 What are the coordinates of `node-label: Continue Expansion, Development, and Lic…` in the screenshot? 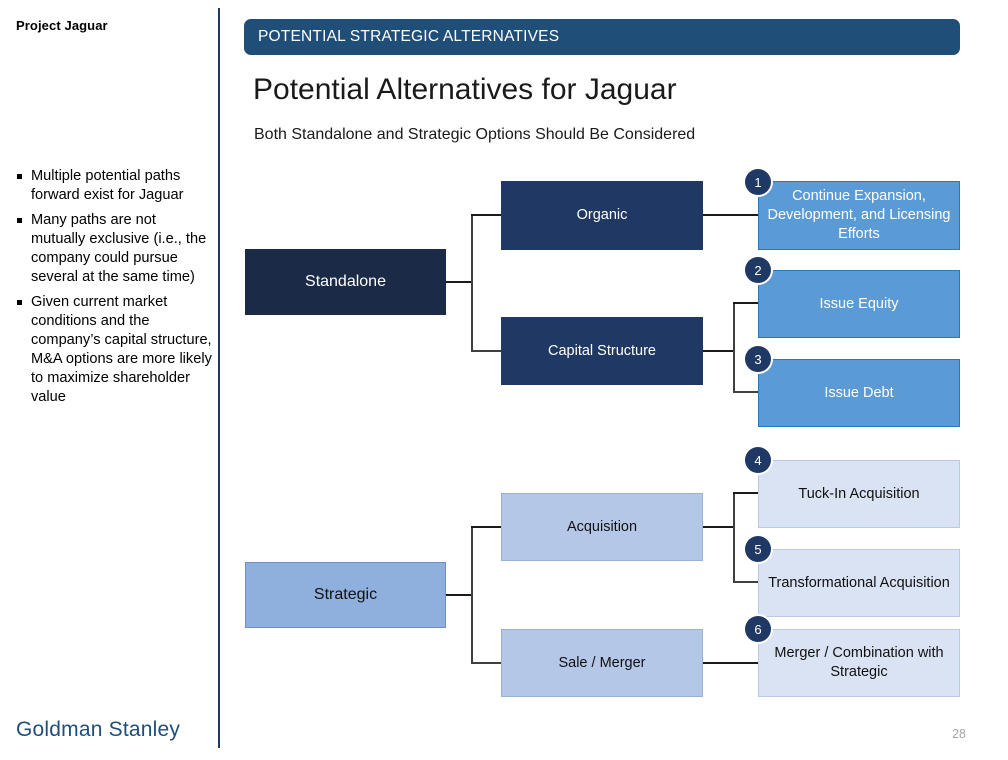 It's located at (859, 215).